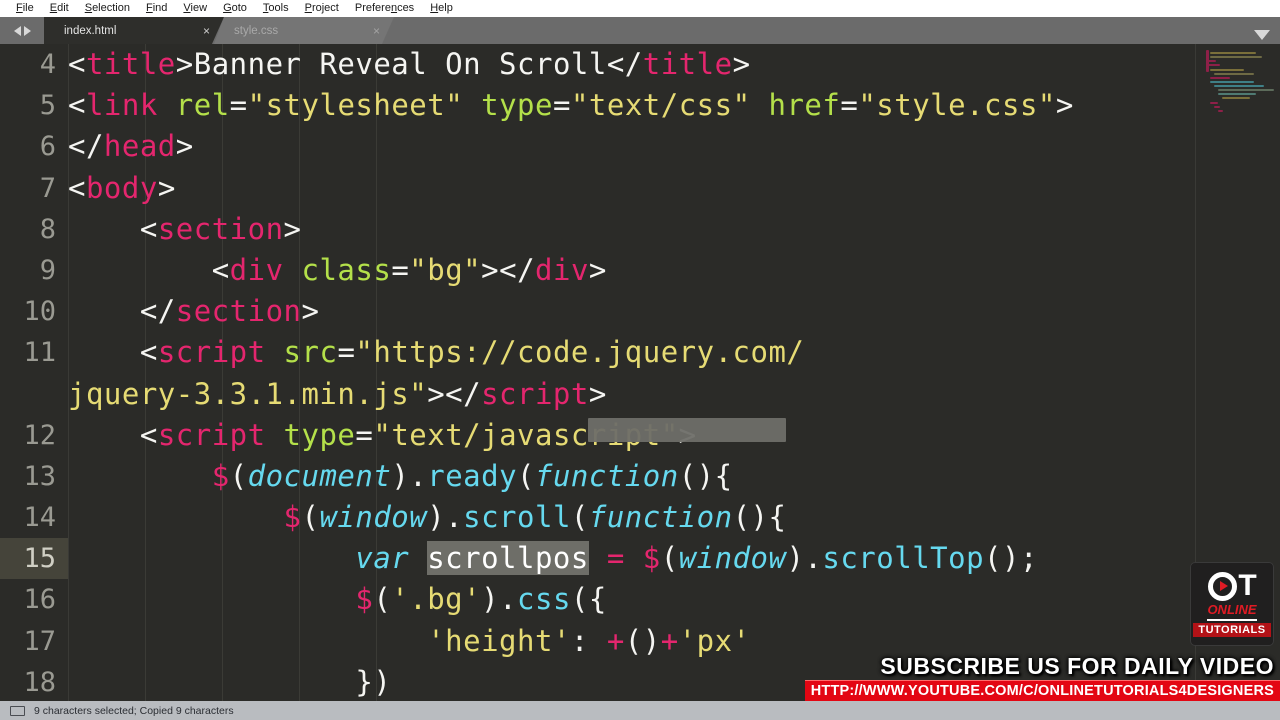 Image resolution: width=1280 pixels, height=720 pixels. What do you see at coordinates (59, 8) in the screenshot?
I see `menu-item-edit: Edit` at bounding box center [59, 8].